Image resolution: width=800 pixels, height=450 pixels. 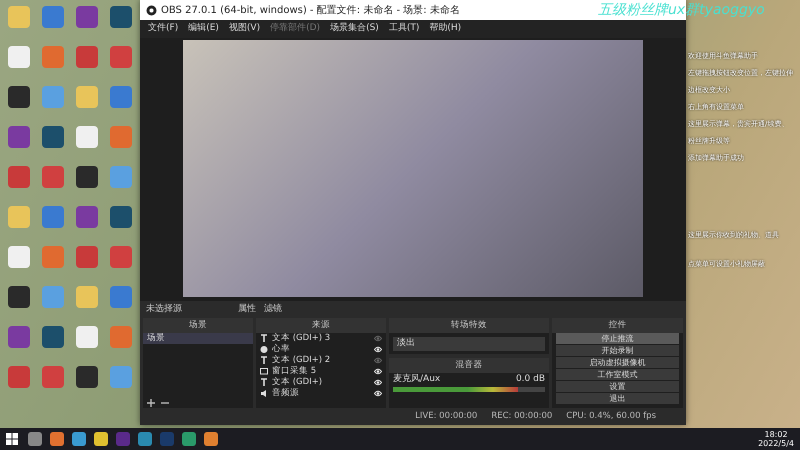 I want to click on source-name: 文本 (GDI+) 2, so click(x=302, y=360).